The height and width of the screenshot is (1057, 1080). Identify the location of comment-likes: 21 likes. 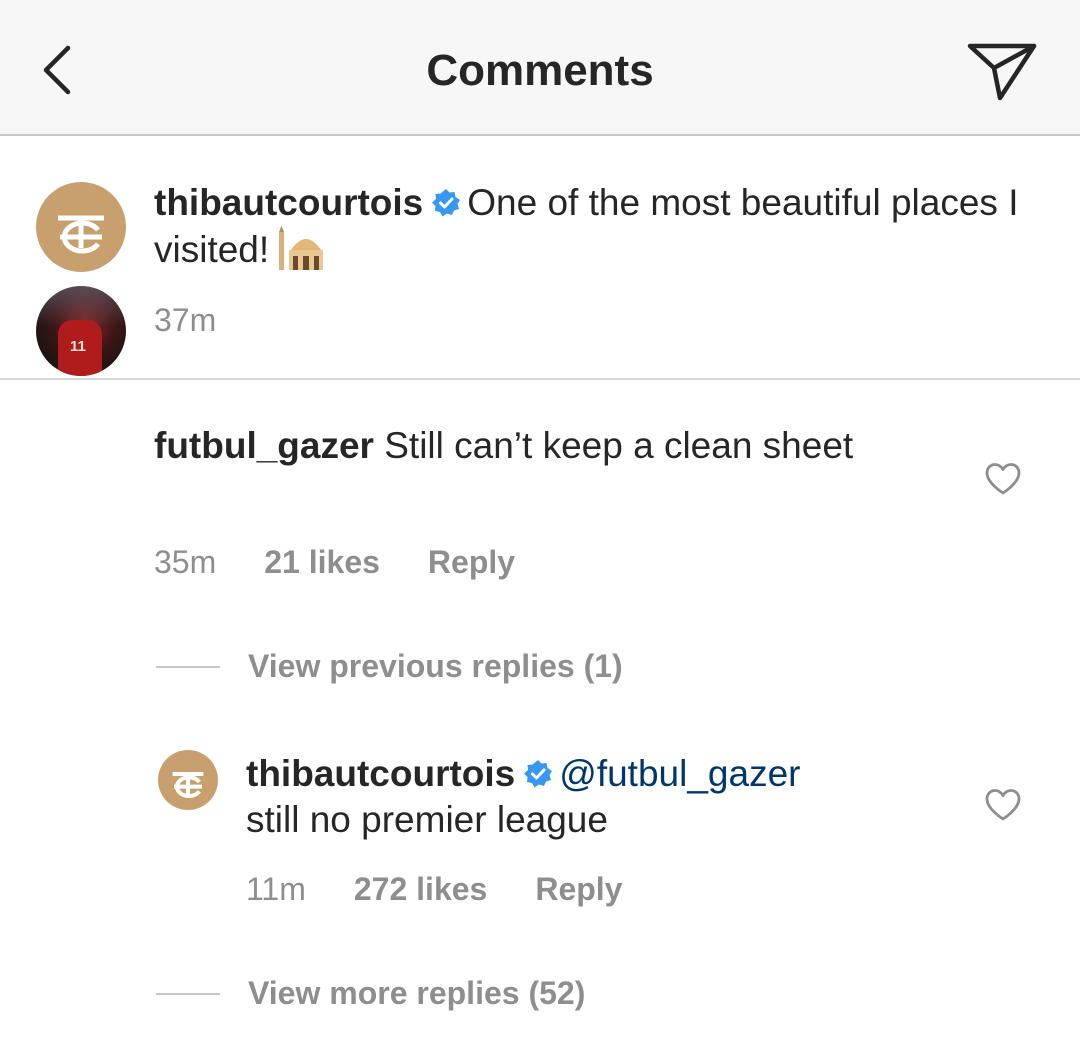
(322, 562).